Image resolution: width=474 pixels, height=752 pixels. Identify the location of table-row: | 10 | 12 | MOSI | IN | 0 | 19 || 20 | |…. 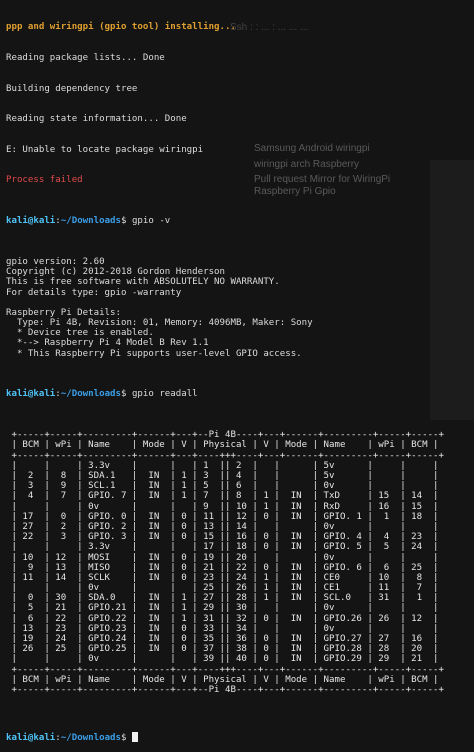
(222, 557).